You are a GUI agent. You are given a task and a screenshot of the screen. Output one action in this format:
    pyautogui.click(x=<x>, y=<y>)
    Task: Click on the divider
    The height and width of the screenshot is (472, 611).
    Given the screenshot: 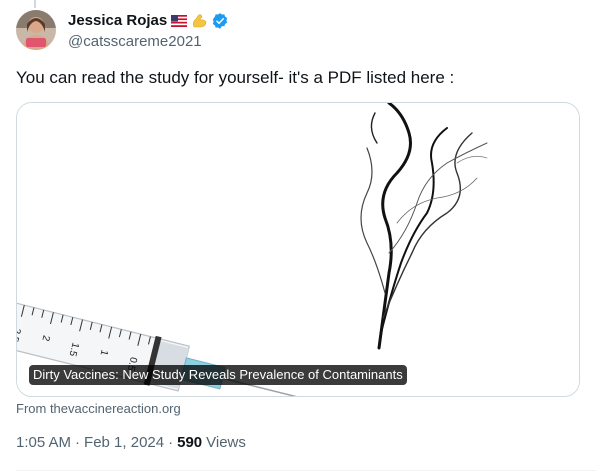 What is the action you would take?
    pyautogui.click(x=306, y=470)
    